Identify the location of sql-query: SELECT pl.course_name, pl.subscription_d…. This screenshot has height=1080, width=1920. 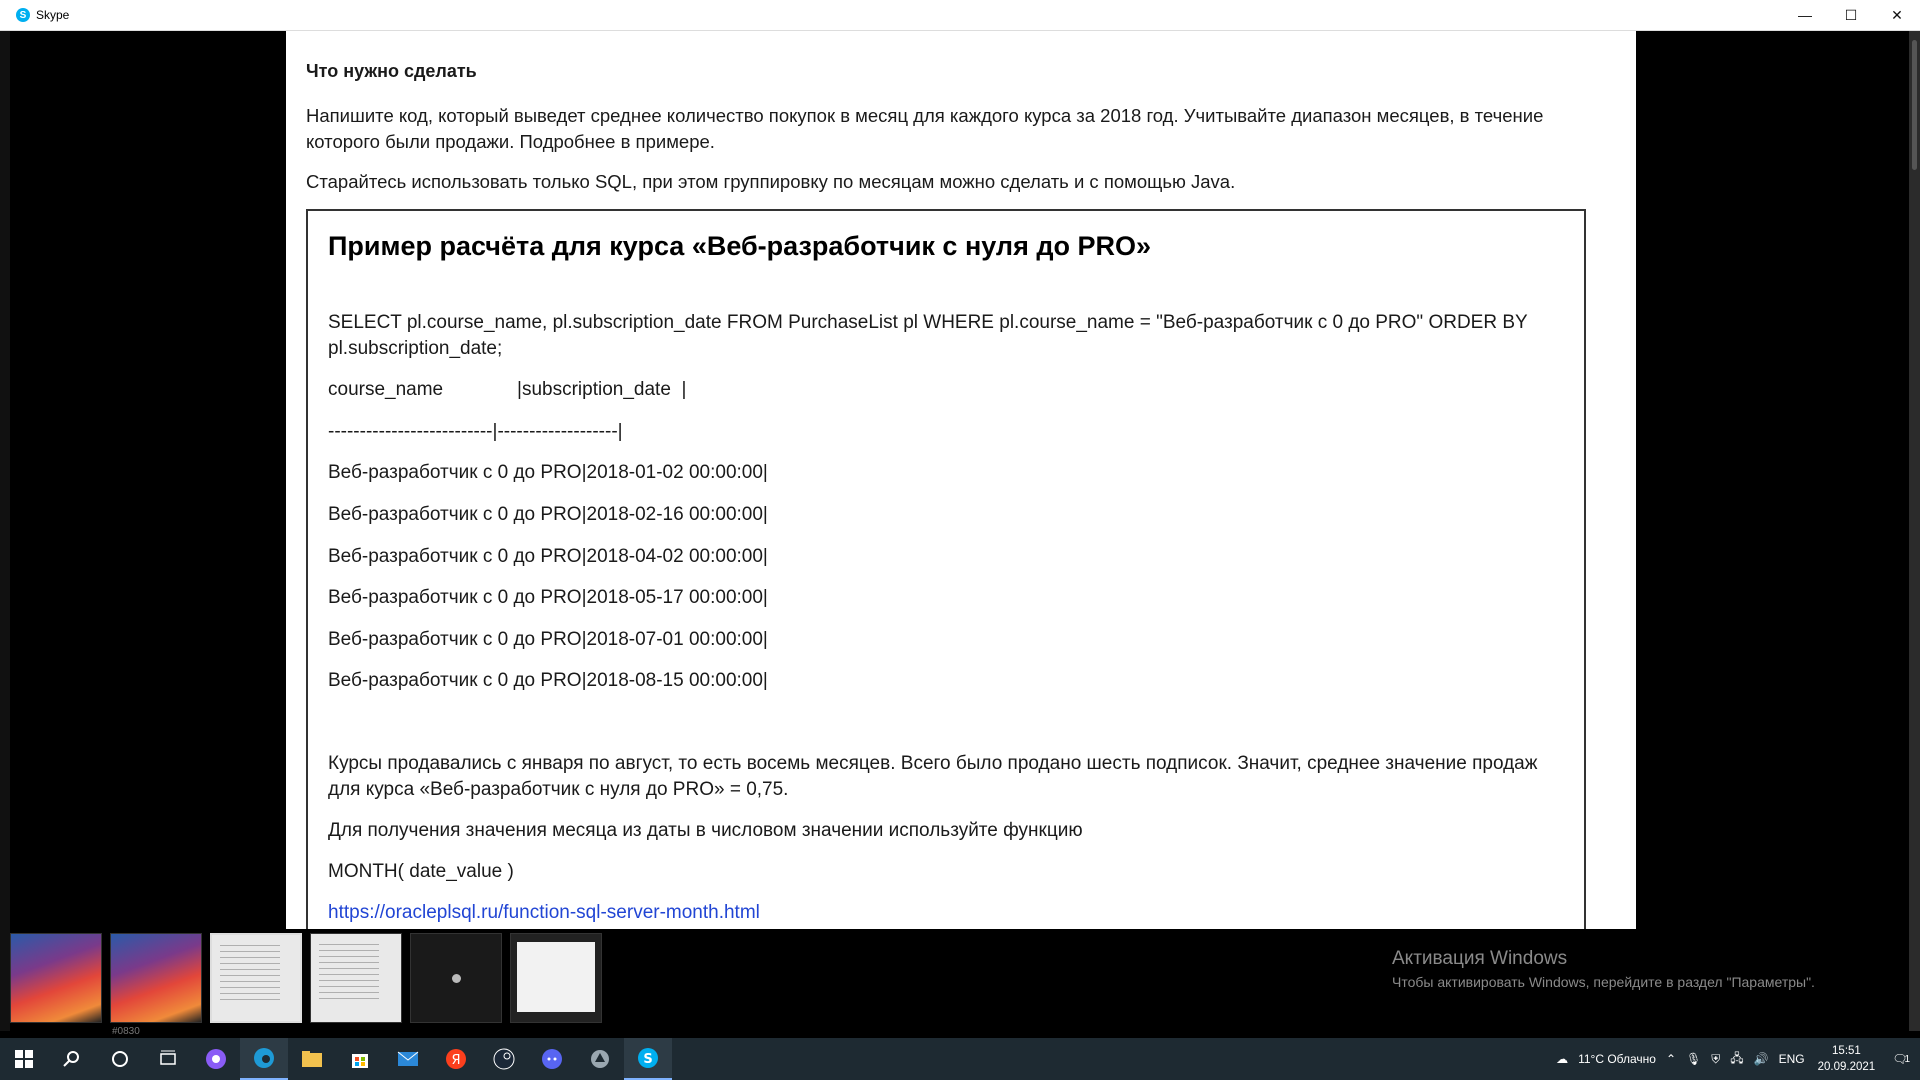
(930, 335).